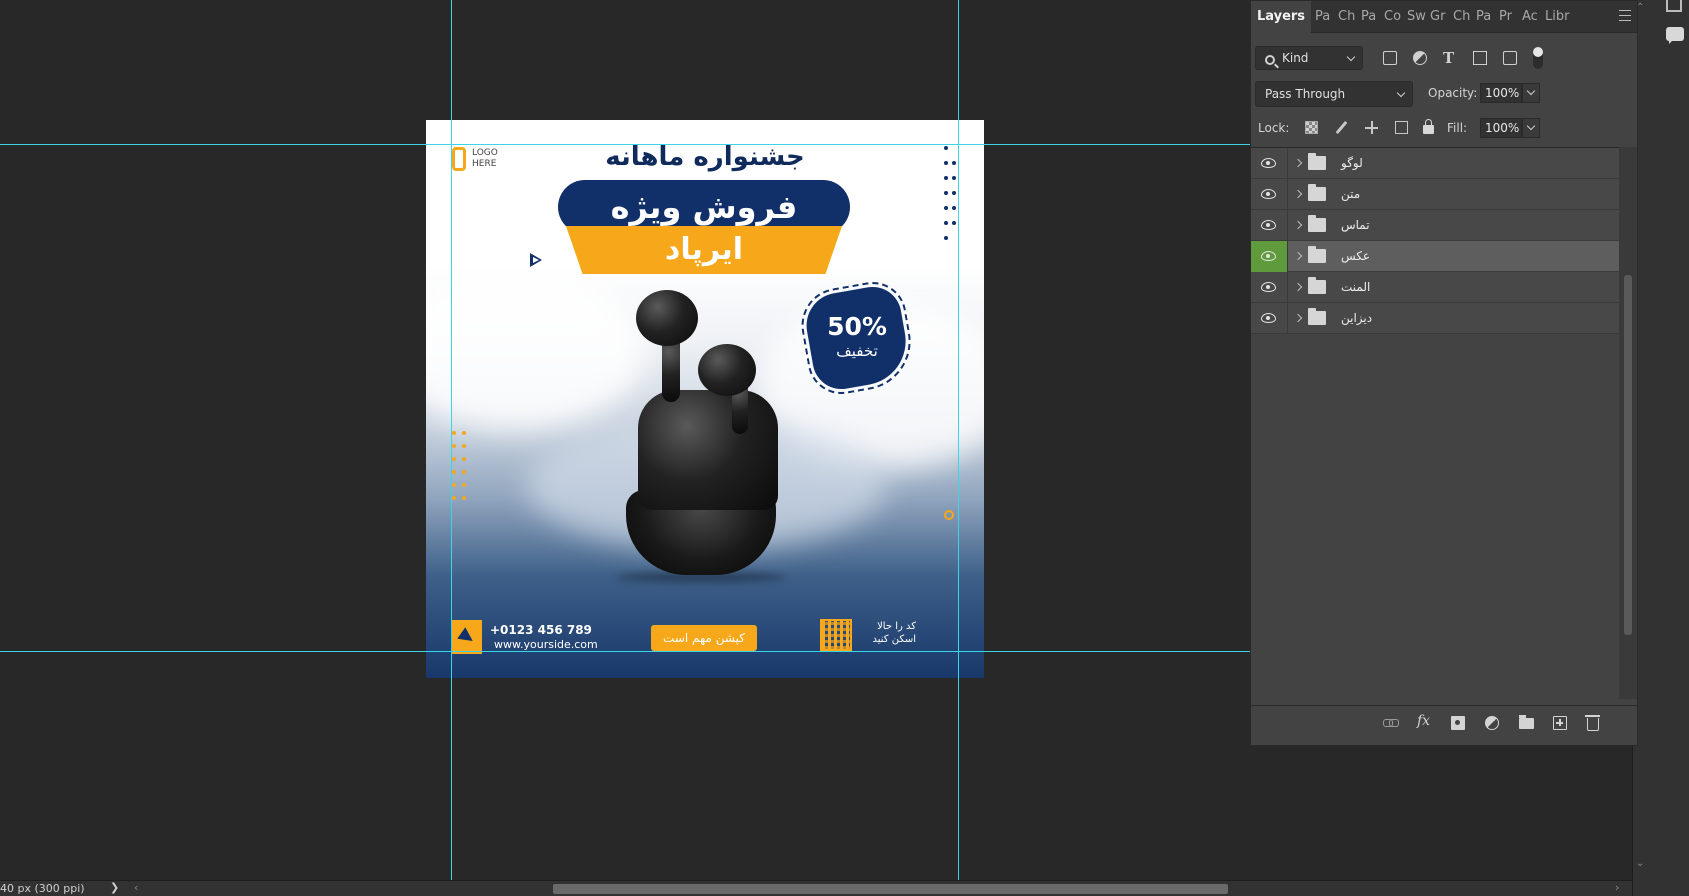 Image resolution: width=1689 pixels, height=896 pixels. I want to click on chevron-down-icon, so click(1531, 91).